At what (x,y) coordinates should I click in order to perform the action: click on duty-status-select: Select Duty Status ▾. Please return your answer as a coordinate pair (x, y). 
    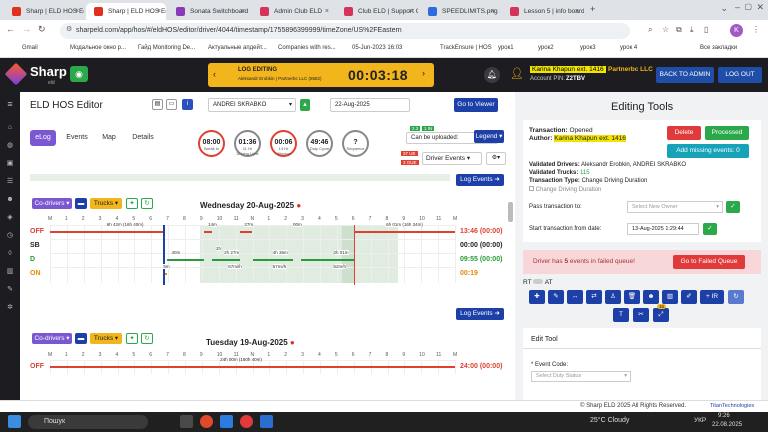
    Looking at the image, I should click on (581, 376).